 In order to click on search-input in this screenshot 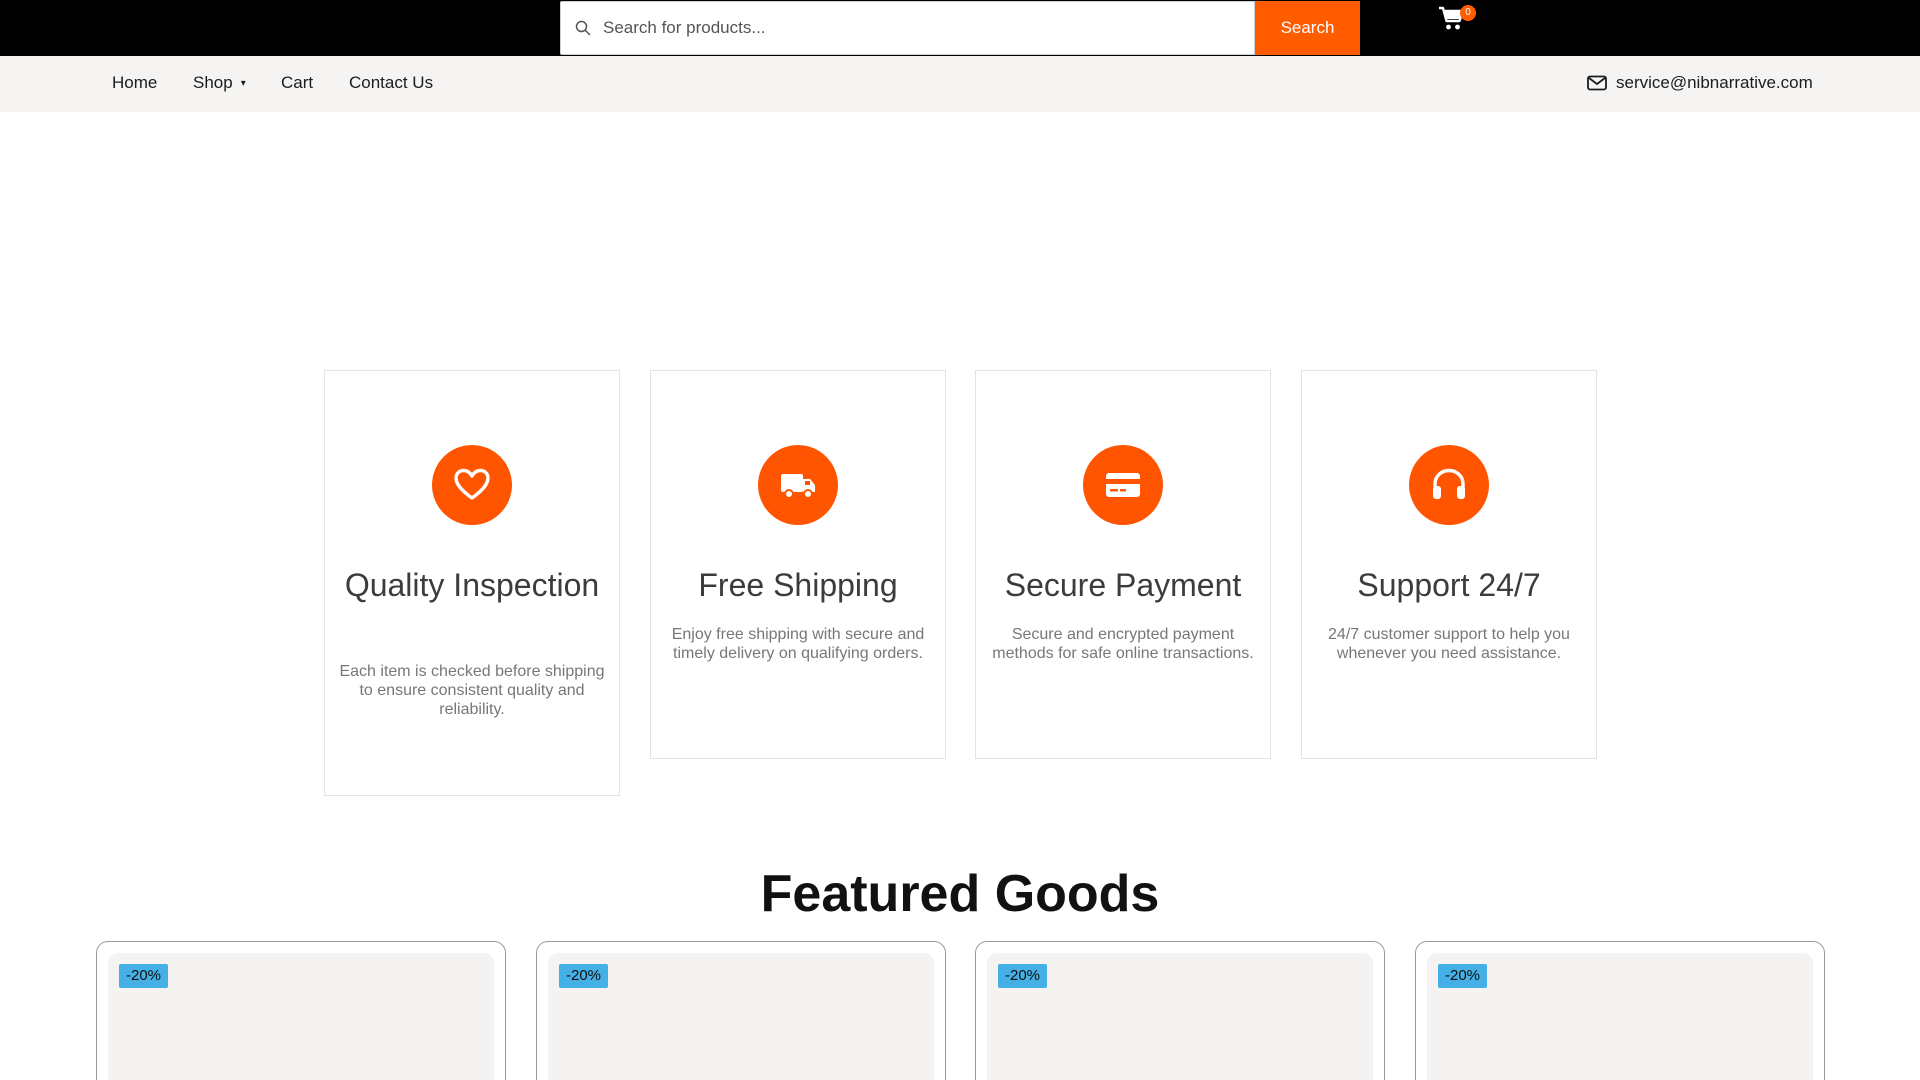, I will do `click(903, 28)`.